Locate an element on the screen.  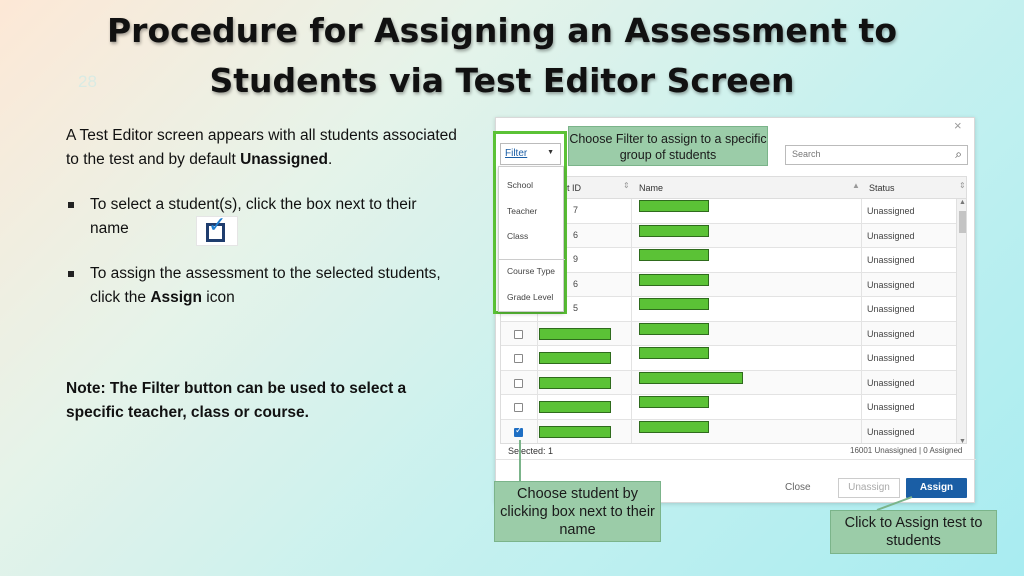
column-header-status: Status is located at coordinates (882, 188).